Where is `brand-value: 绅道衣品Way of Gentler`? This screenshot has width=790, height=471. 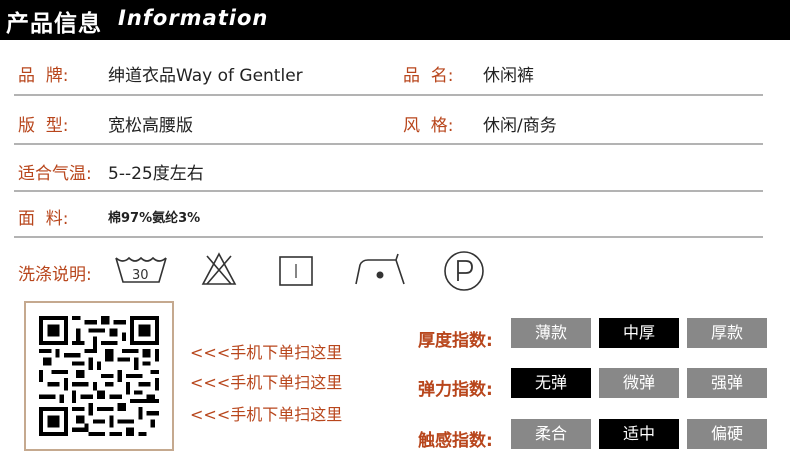
brand-value: 绅道衣品Way of Gentler is located at coordinates (205, 76).